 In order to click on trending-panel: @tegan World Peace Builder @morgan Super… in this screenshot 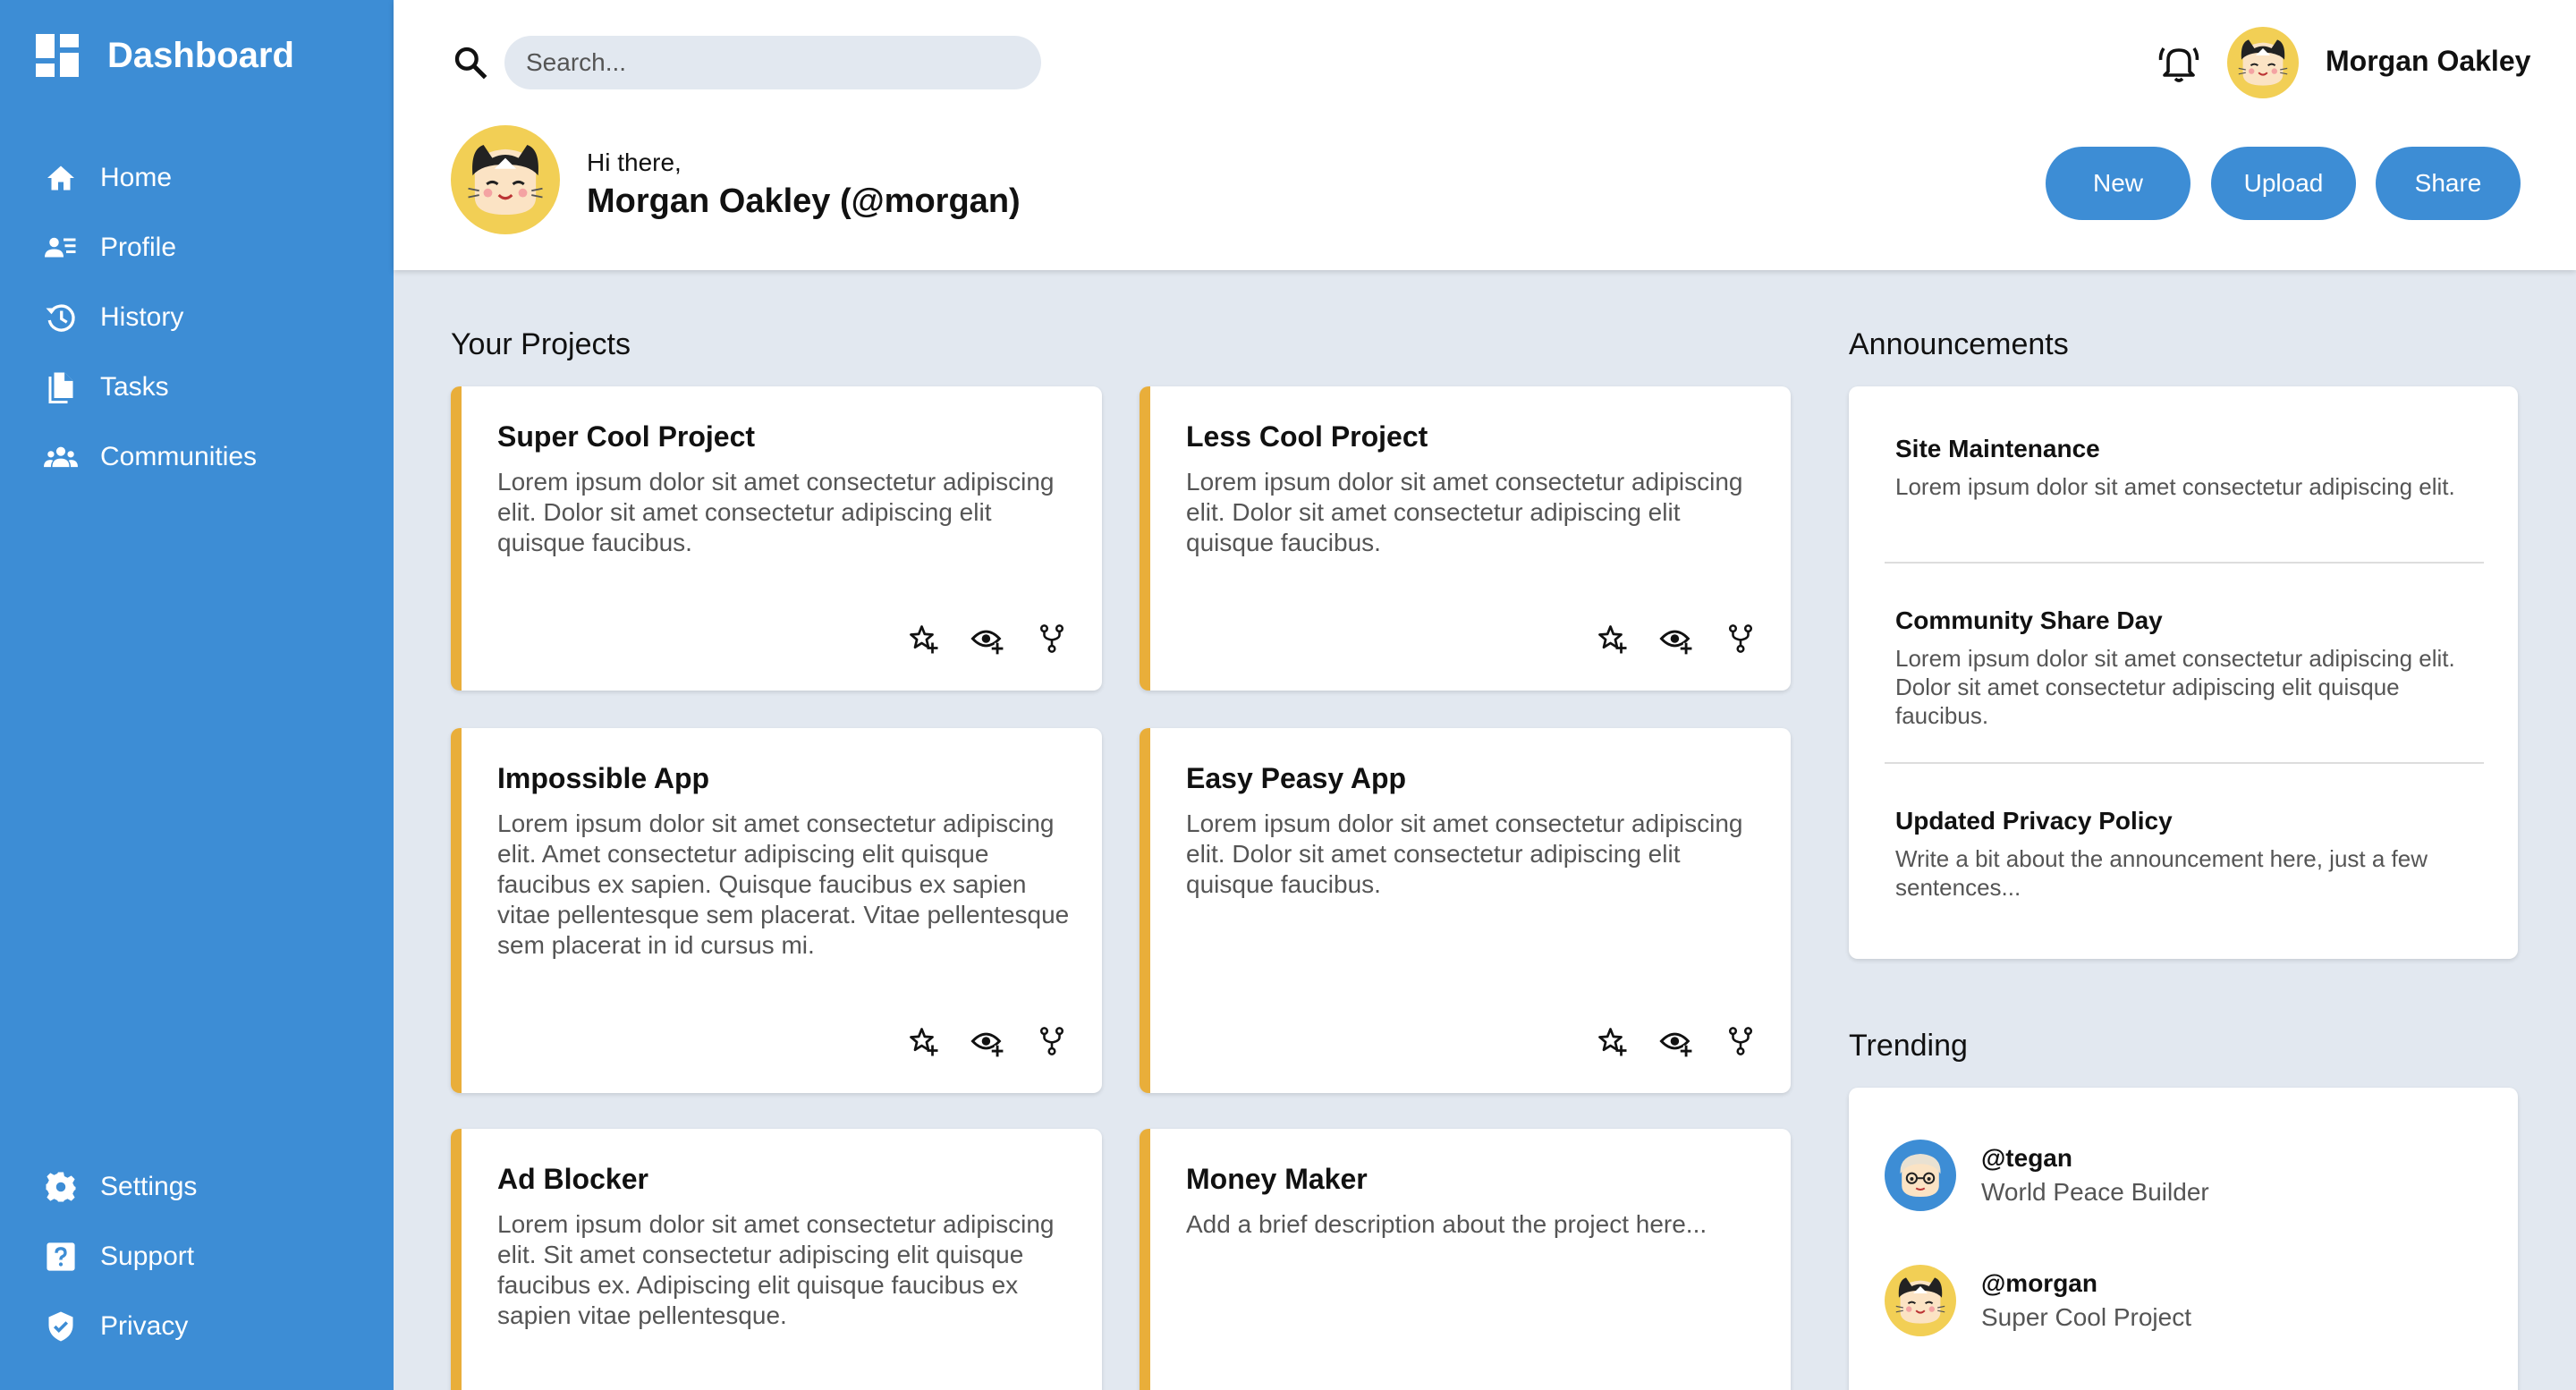, I will do `click(2183, 1239)`.